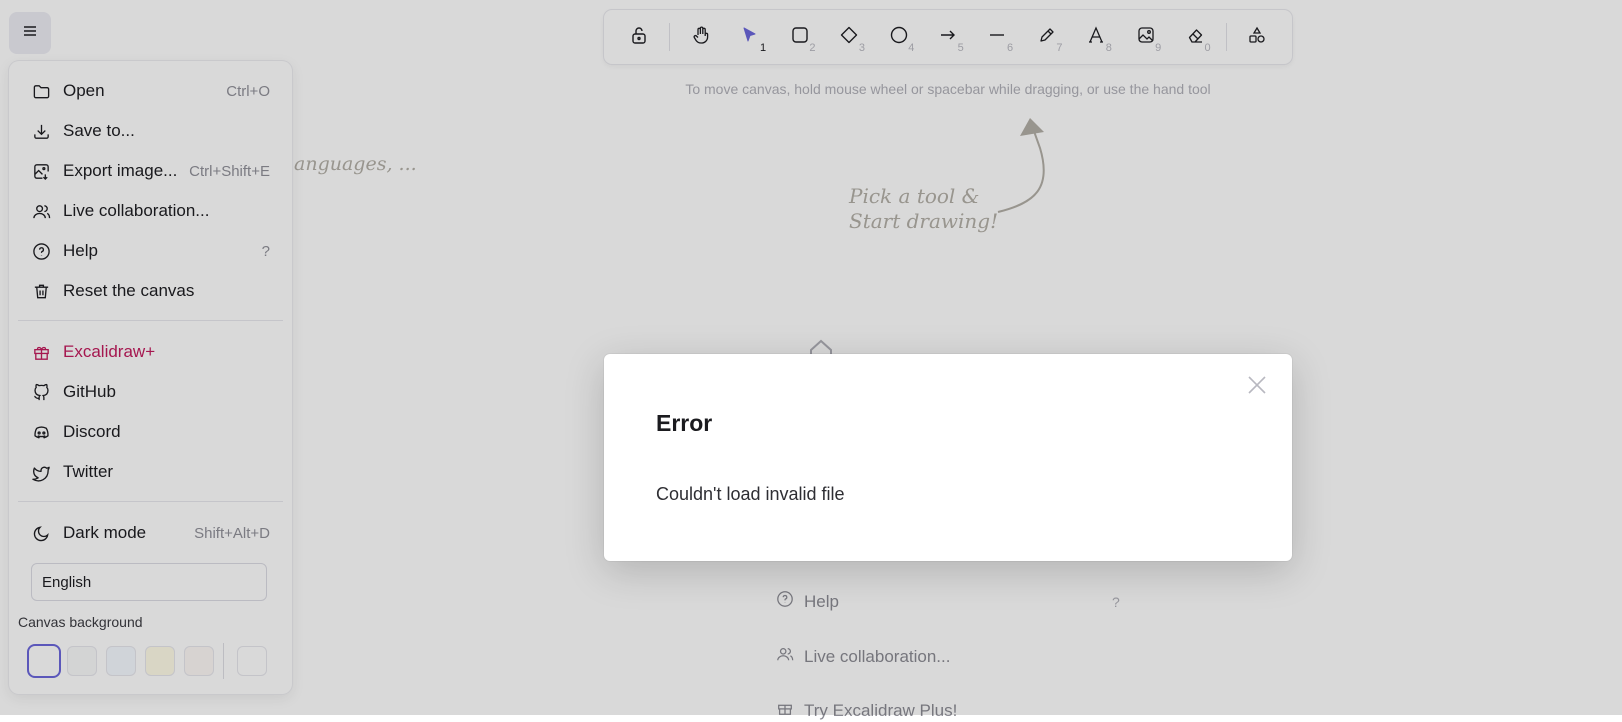 The image size is (1622, 722). I want to click on close-button, so click(1257, 387).